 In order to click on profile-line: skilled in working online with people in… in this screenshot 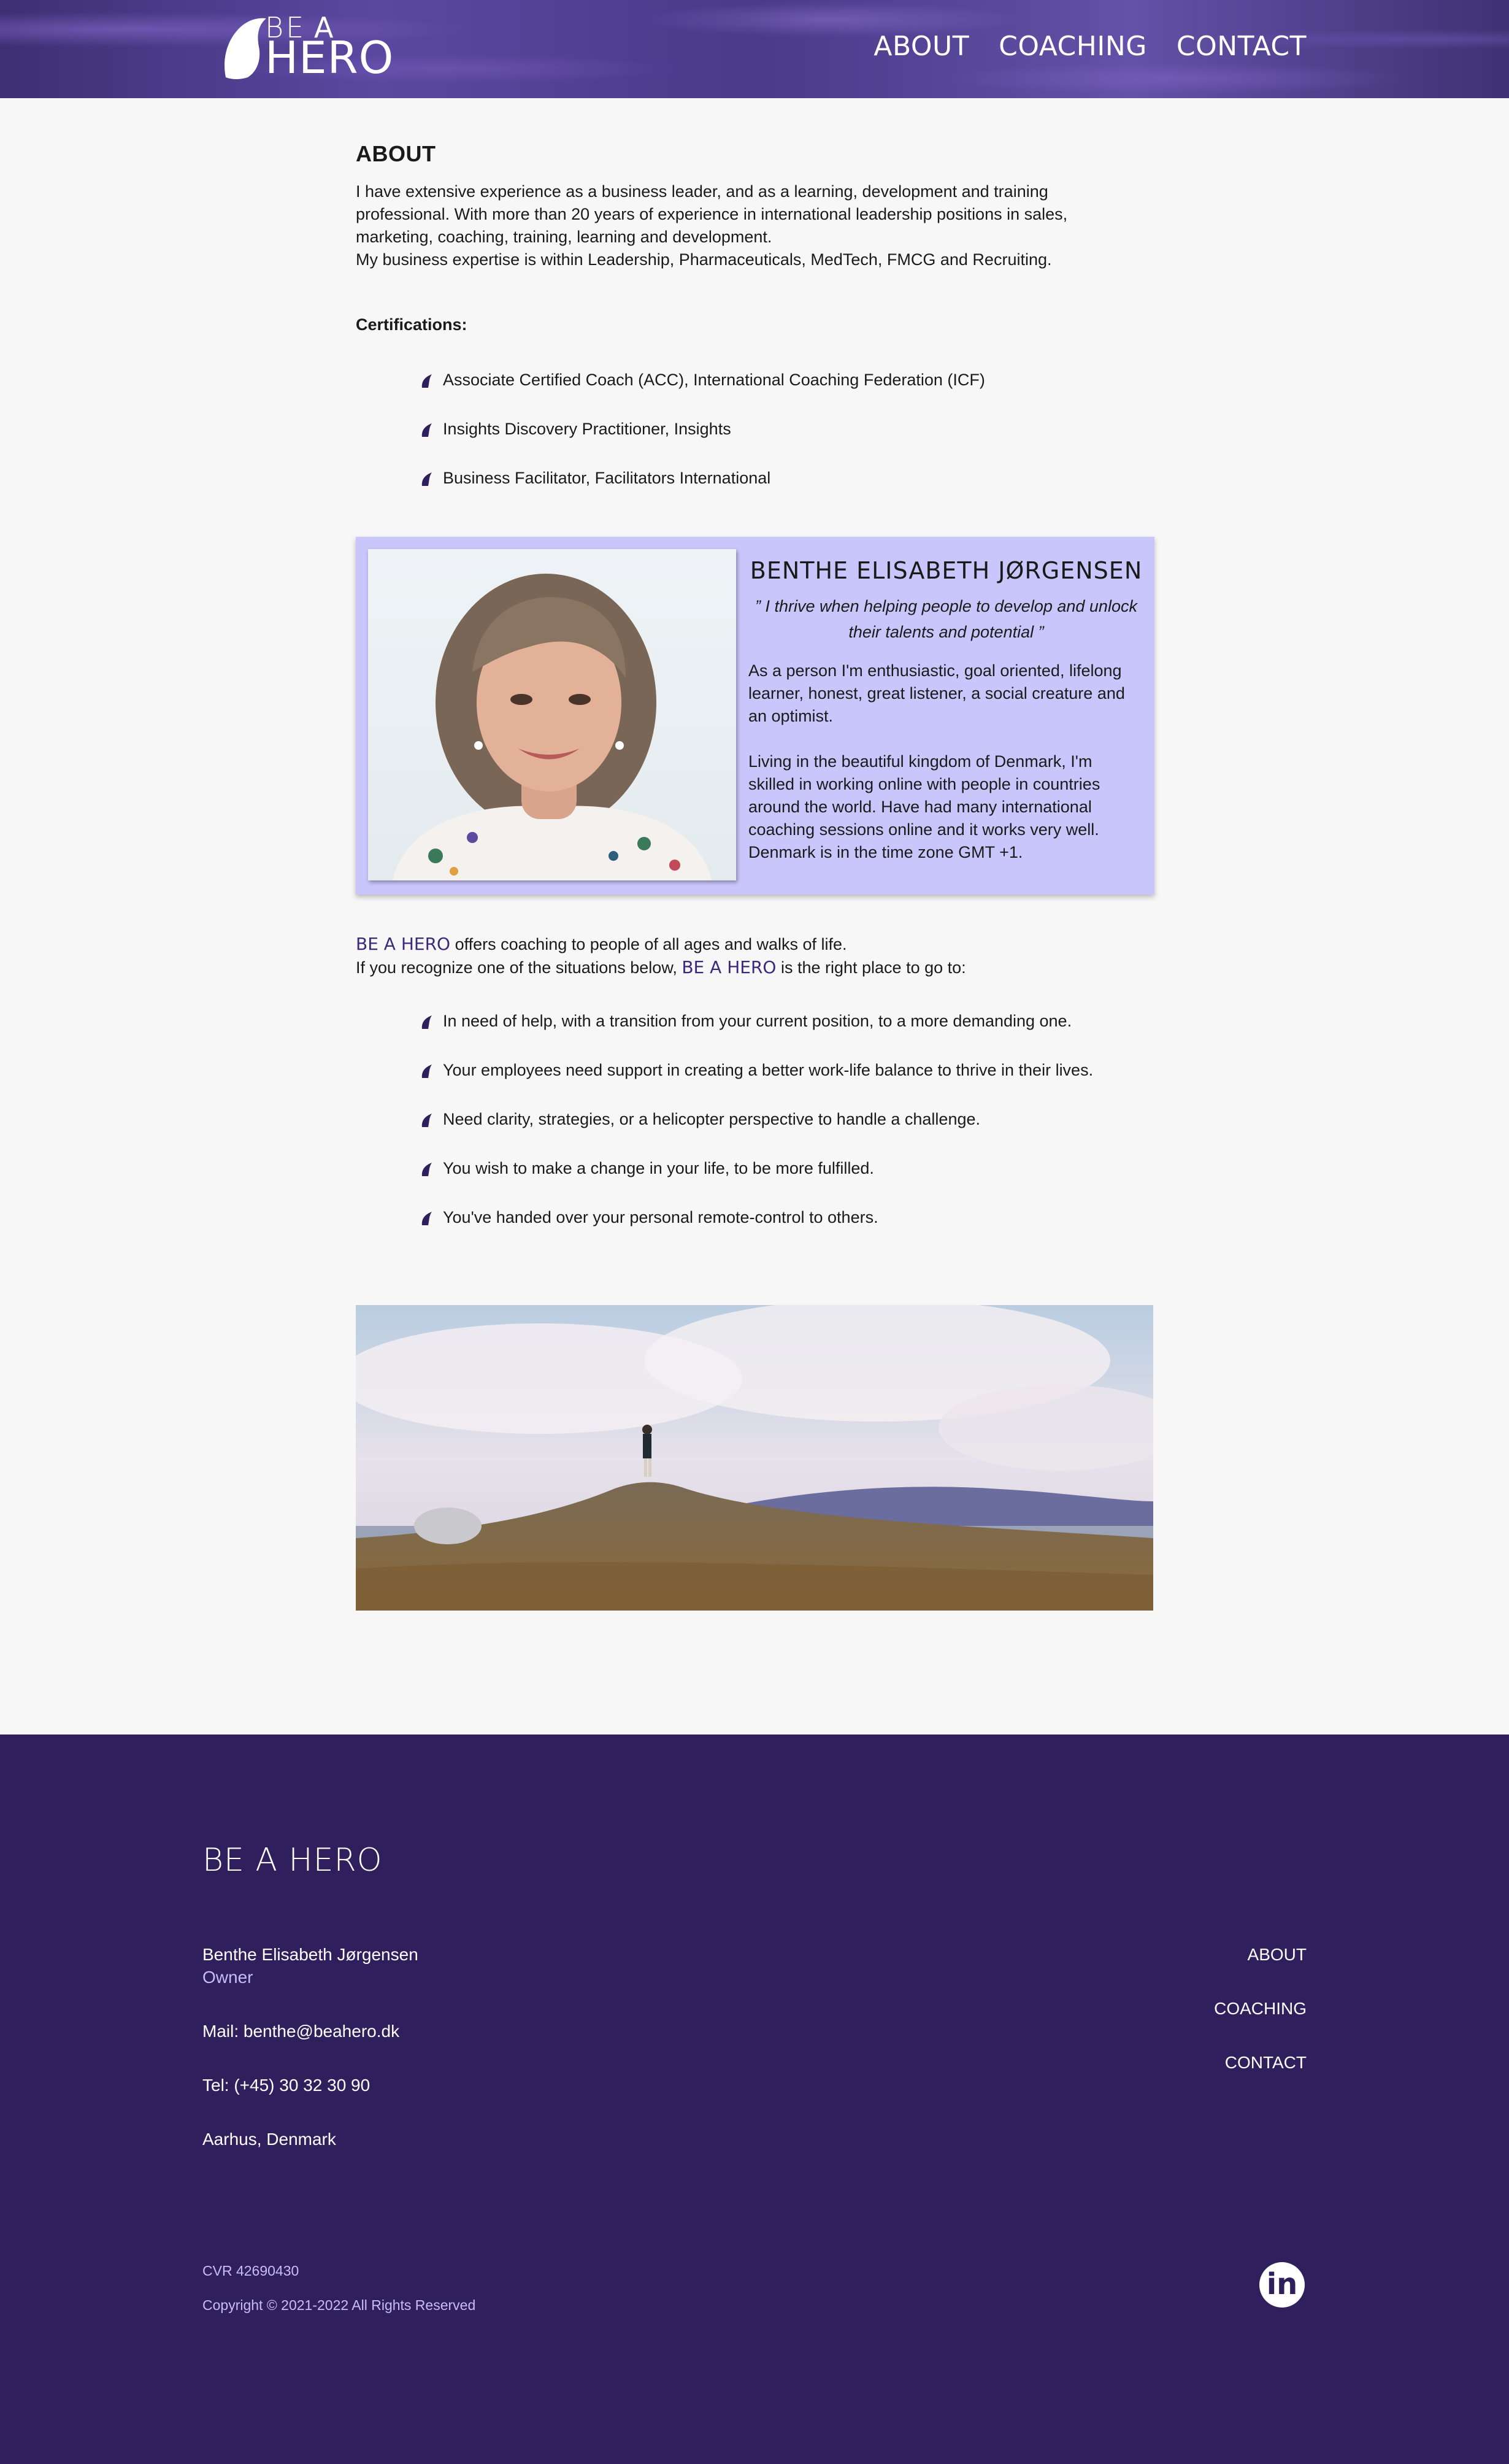, I will do `click(924, 784)`.